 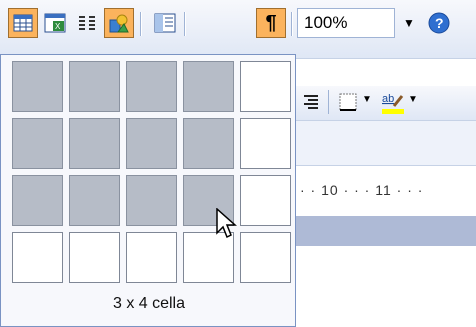 I want to click on highlight-icon: ab, so click(x=393, y=103).